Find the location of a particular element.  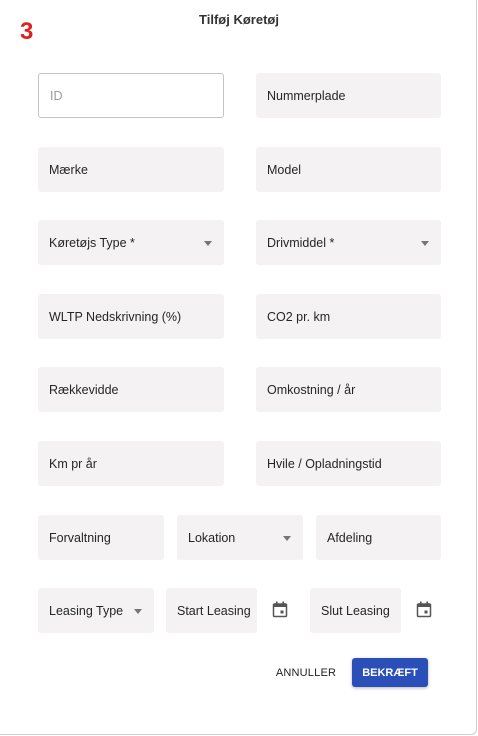

omkostning-field: Omkostning / år is located at coordinates (348, 389).